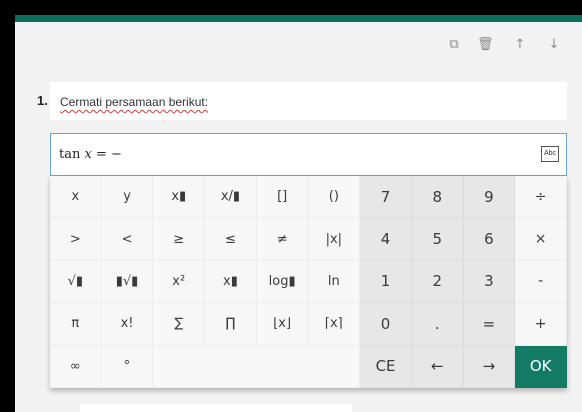  Describe the element at coordinates (334, 324) in the screenshot. I see `key-ceiling: ⌈x⌉` at that location.